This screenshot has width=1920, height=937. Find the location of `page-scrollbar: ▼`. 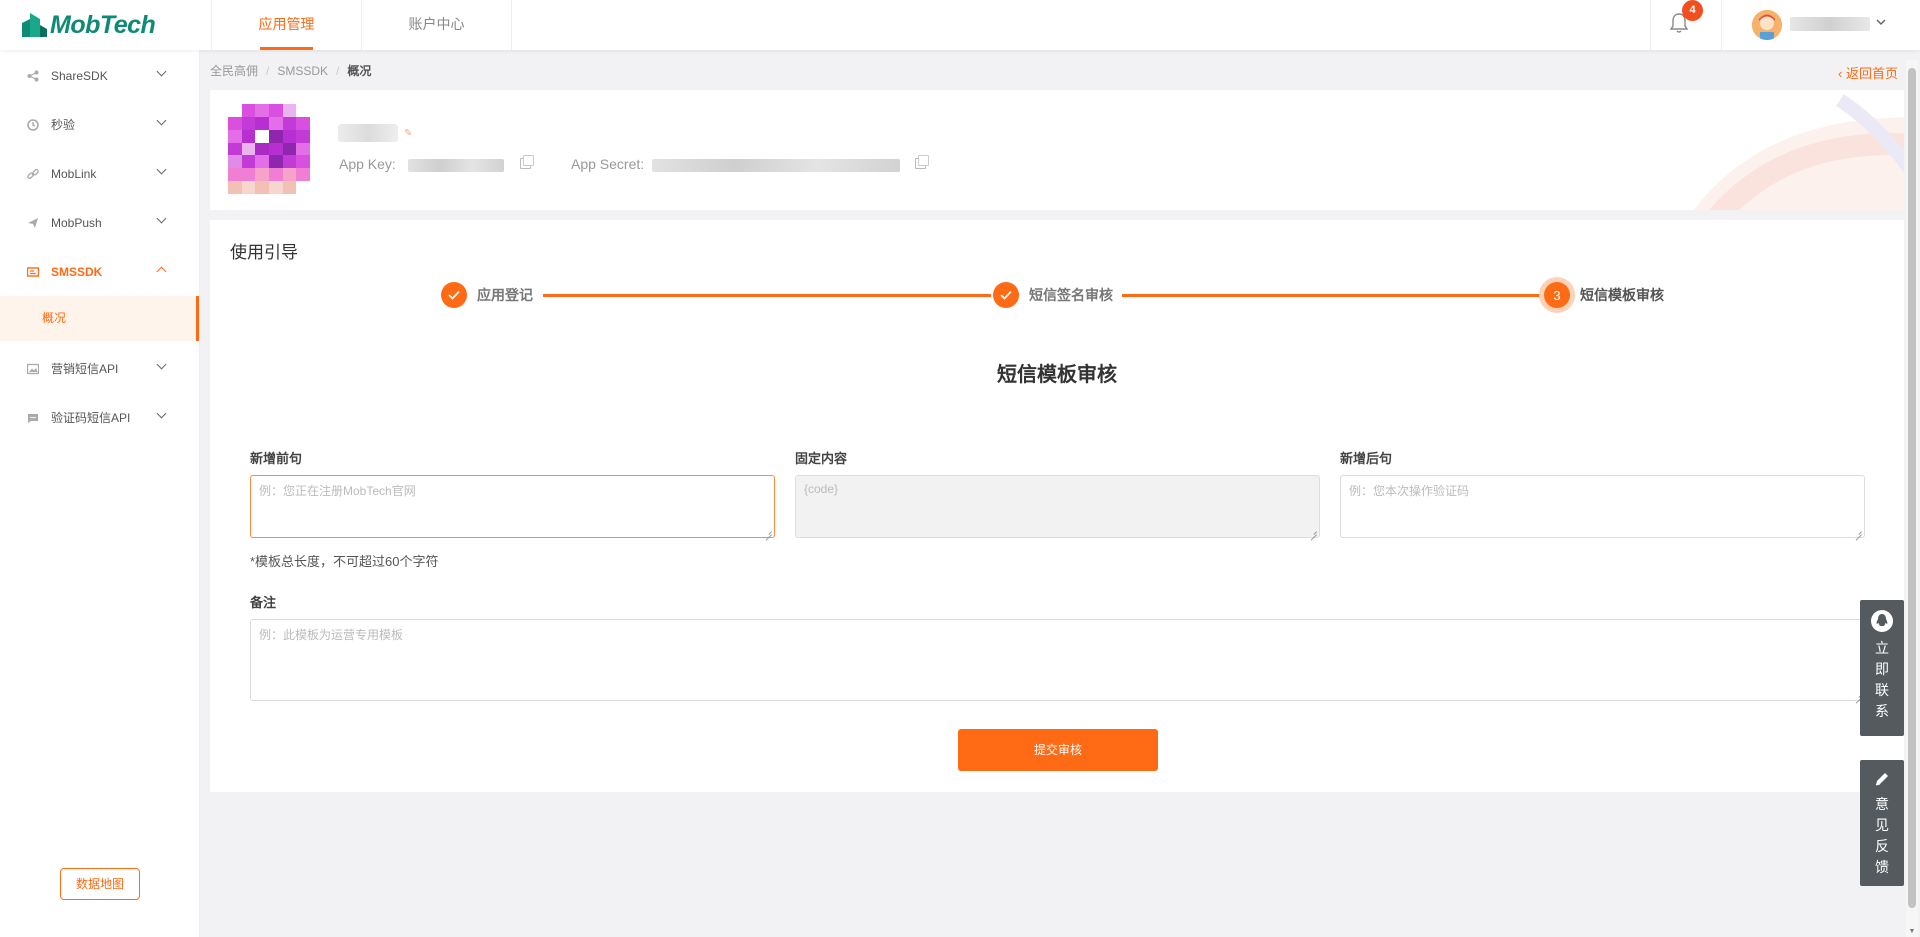

page-scrollbar: ▼ is located at coordinates (1912, 498).